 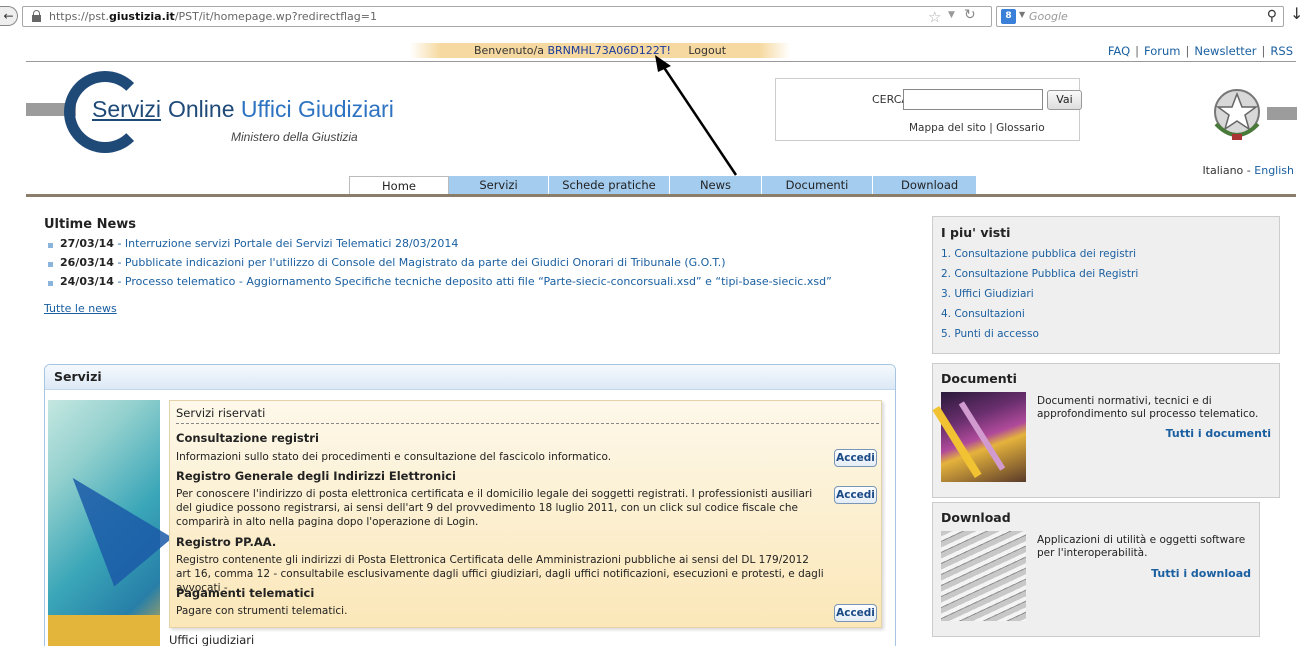 I want to click on documenti-image, so click(x=979, y=437).